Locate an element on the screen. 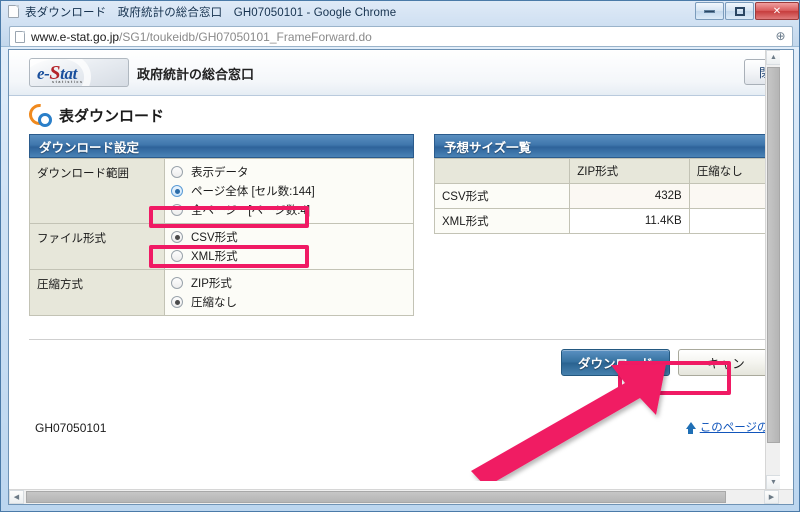 The width and height of the screenshot is (800, 512). estimated-size-panel: 予想サイズ一覧 ZIP形式 圧縮なし CSV形式 432B 1 is located at coordinates (606, 184).